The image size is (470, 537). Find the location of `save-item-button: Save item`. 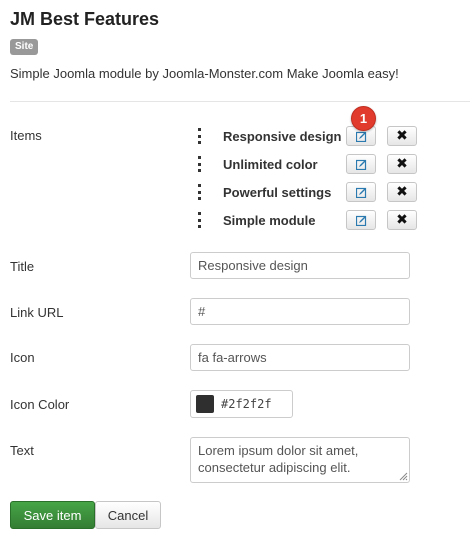

save-item-button: Save item is located at coordinates (52, 515).